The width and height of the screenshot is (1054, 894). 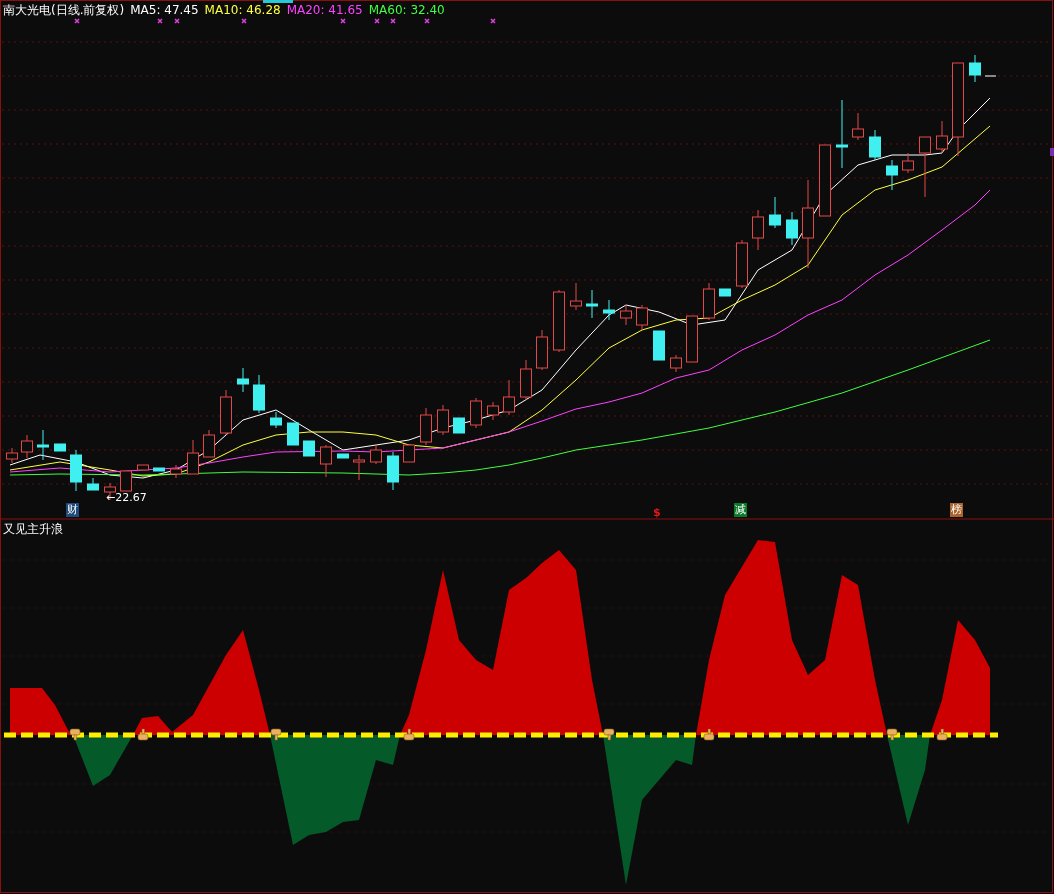 What do you see at coordinates (324, 10) in the screenshot?
I see `moving-average-value: MA20: 41.65` at bounding box center [324, 10].